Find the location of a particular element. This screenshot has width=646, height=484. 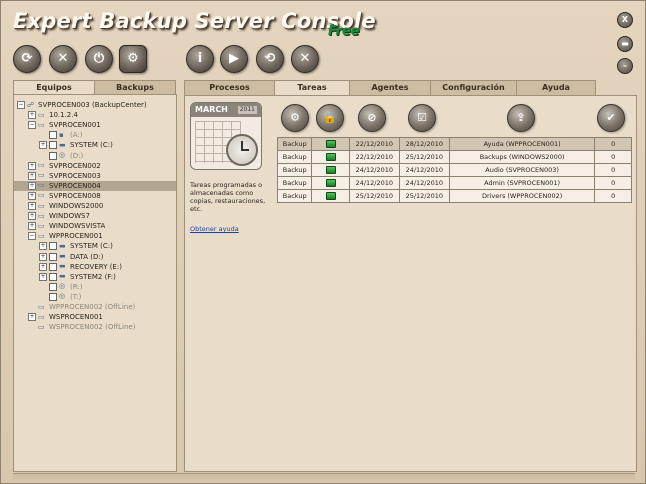

disk-icon: ▬ is located at coordinates (62, 245).